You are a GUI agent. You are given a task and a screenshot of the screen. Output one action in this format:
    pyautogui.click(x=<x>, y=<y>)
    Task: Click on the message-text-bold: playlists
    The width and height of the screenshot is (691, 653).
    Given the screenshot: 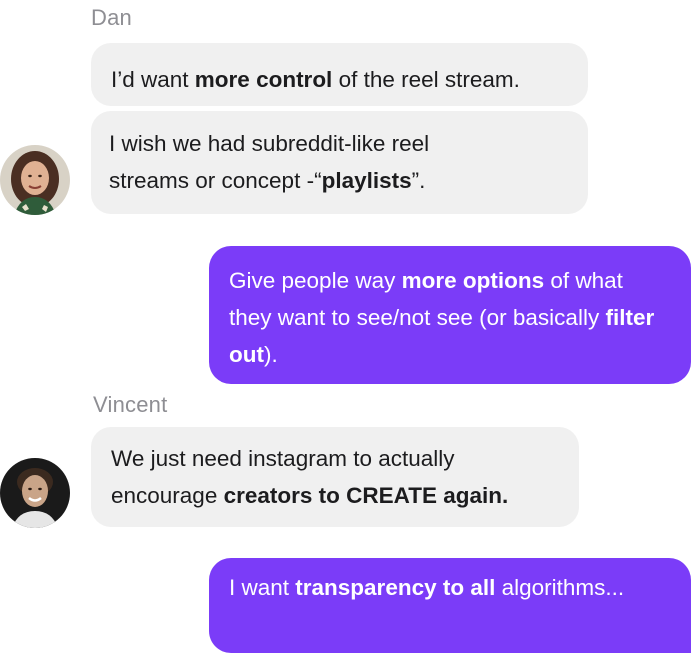 What is the action you would take?
    pyautogui.click(x=366, y=180)
    